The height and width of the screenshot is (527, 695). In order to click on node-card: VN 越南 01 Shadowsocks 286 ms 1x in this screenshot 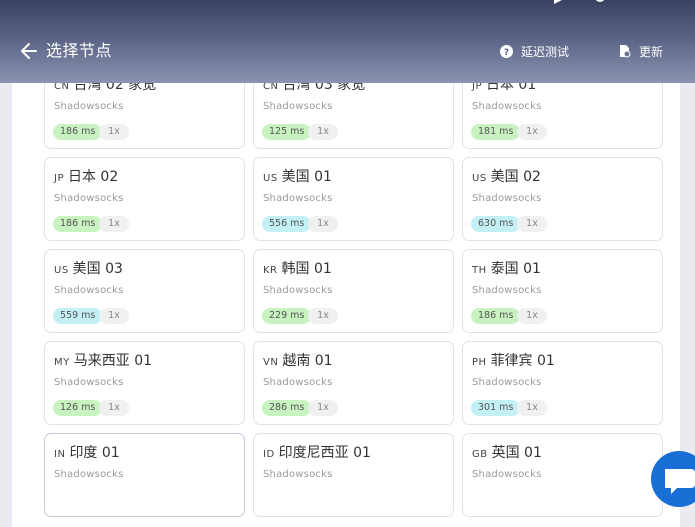, I will do `click(353, 383)`.